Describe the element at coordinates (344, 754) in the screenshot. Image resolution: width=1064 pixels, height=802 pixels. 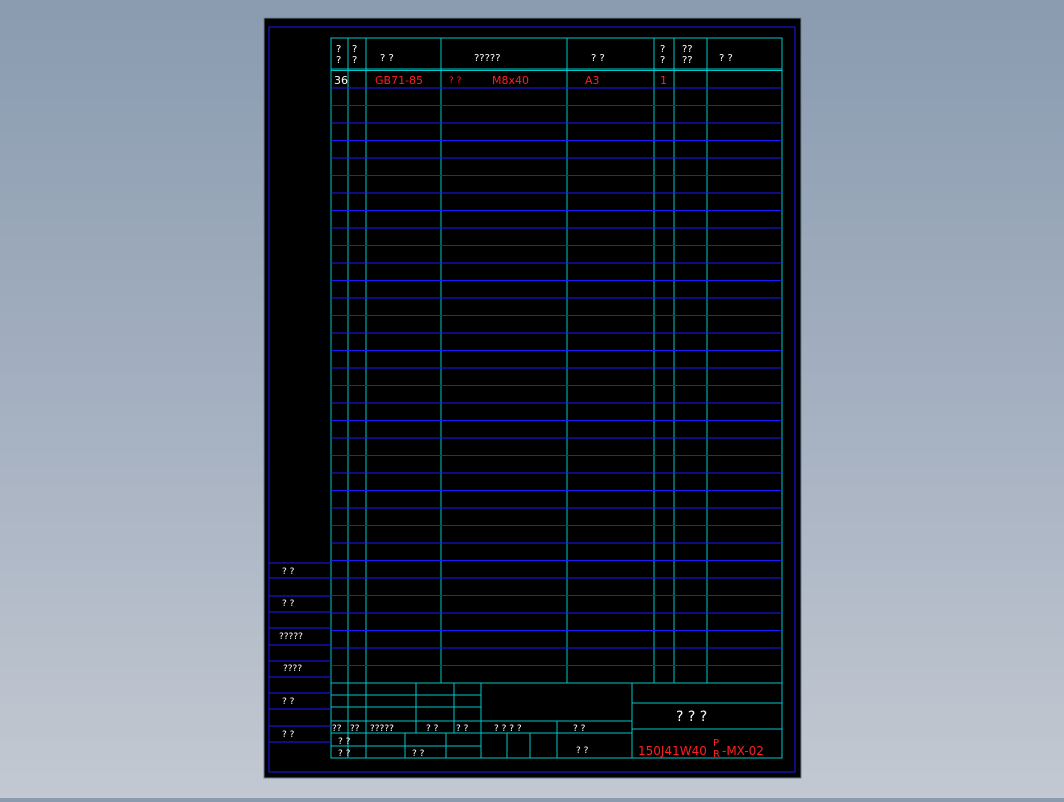
I see `tb-sig-7: ? ?` at that location.